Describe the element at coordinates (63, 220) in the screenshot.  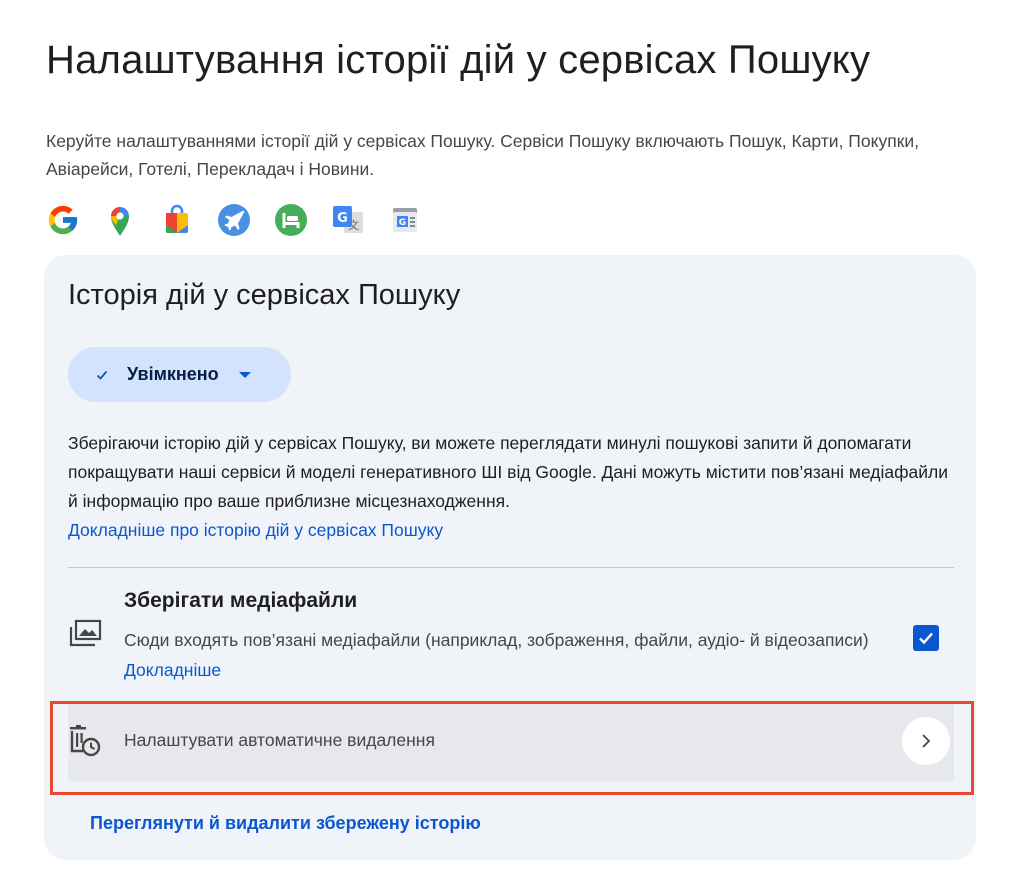
I see `google-search-icon` at that location.